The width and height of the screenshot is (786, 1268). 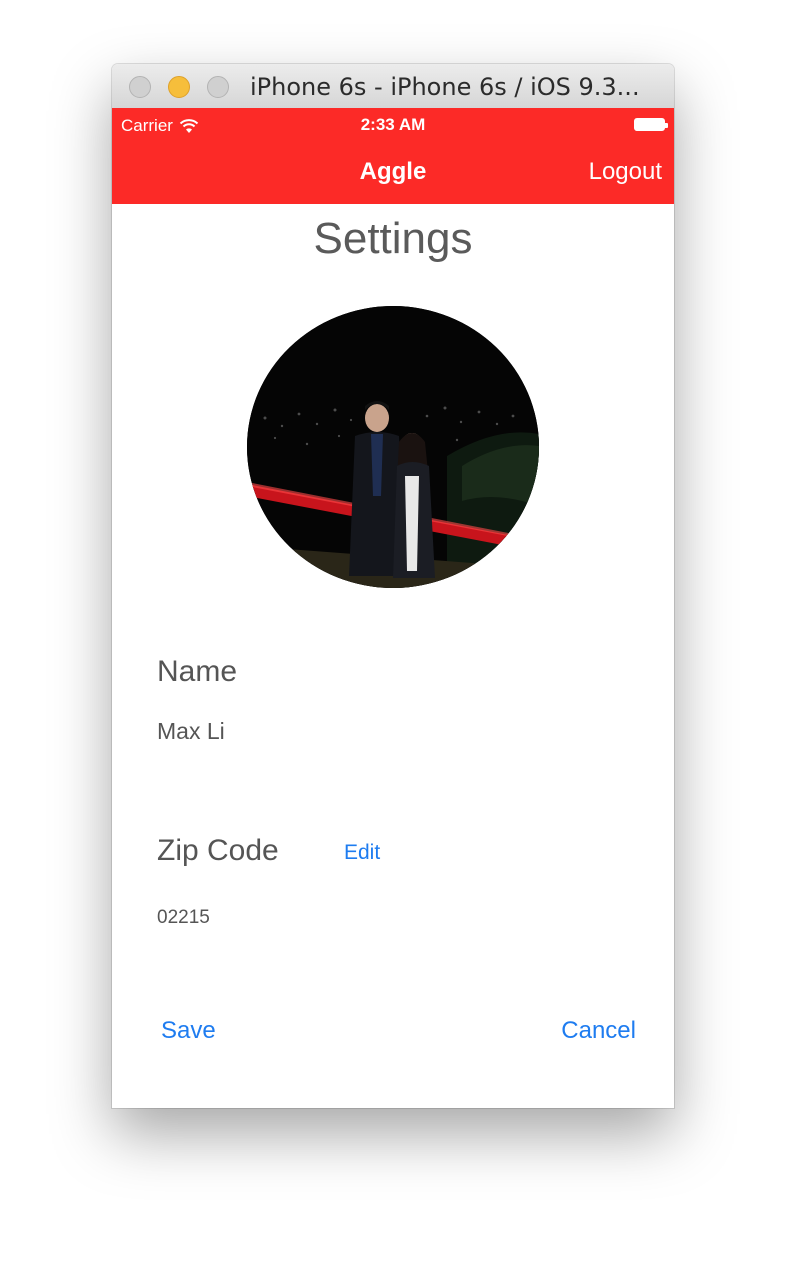 What do you see at coordinates (393, 156) in the screenshot?
I see `nav-header: Carrier 2:33 AM Aggle Logout` at bounding box center [393, 156].